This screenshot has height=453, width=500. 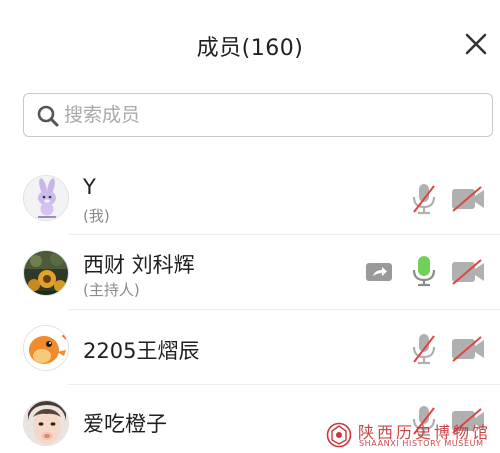 What do you see at coordinates (409, 434) in the screenshot?
I see `museum-watermark: 陕西历史博物馆 SHAANXI HISTORY MUSEUM` at bounding box center [409, 434].